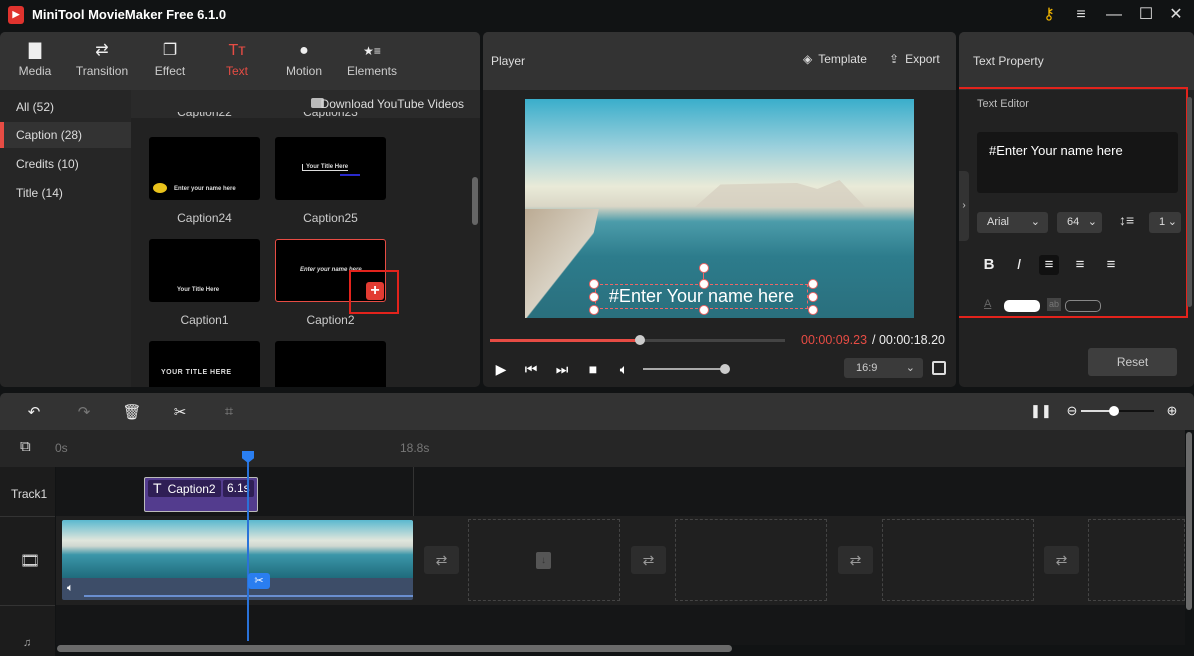  I want to click on video-clip: 🔈︎, so click(237, 560).